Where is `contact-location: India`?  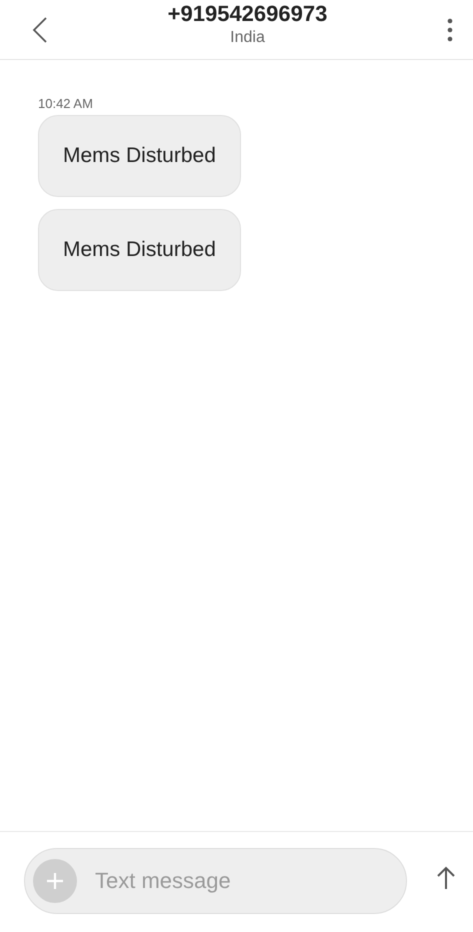 contact-location: India is located at coordinates (247, 37).